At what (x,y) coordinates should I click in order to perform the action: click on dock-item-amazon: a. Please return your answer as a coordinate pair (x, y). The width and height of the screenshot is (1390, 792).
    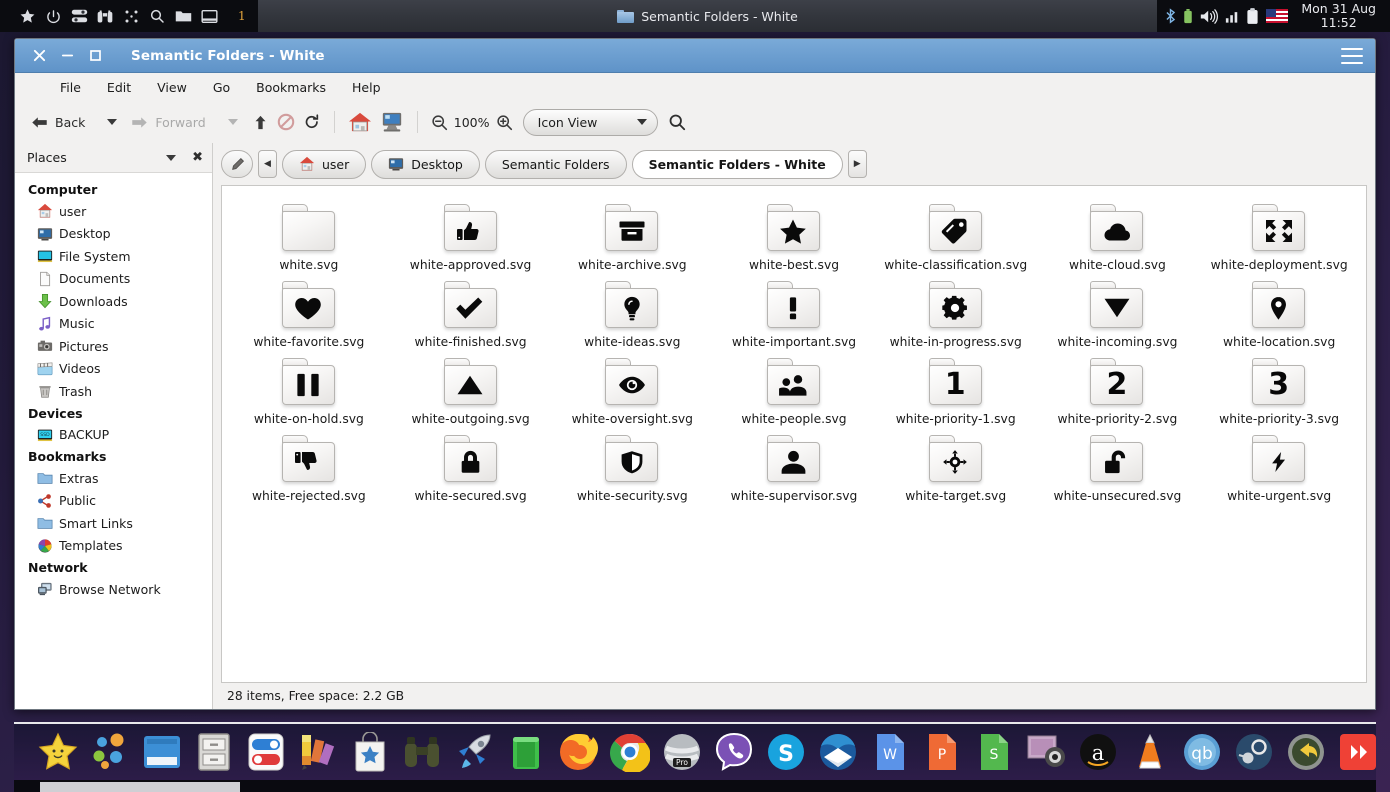
    Looking at the image, I should click on (1098, 752).